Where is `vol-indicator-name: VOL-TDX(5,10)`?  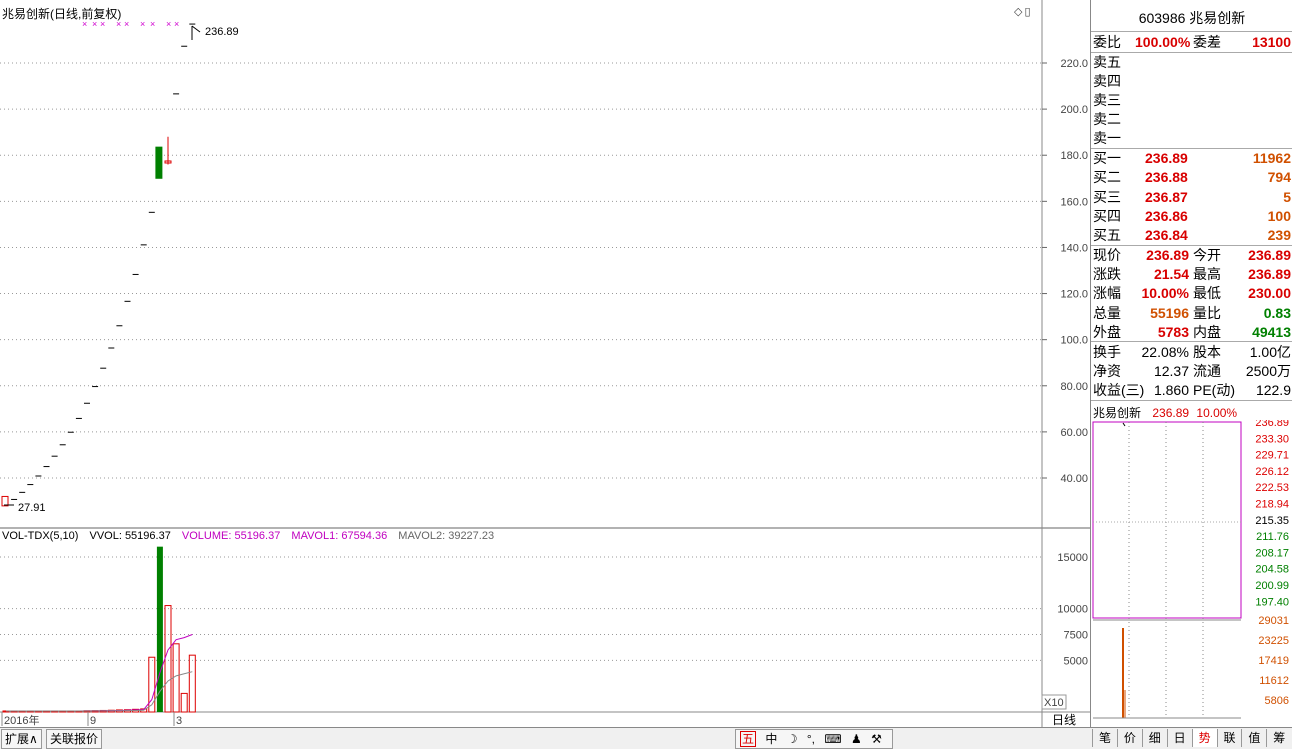 vol-indicator-name: VOL-TDX(5,10) is located at coordinates (40, 536).